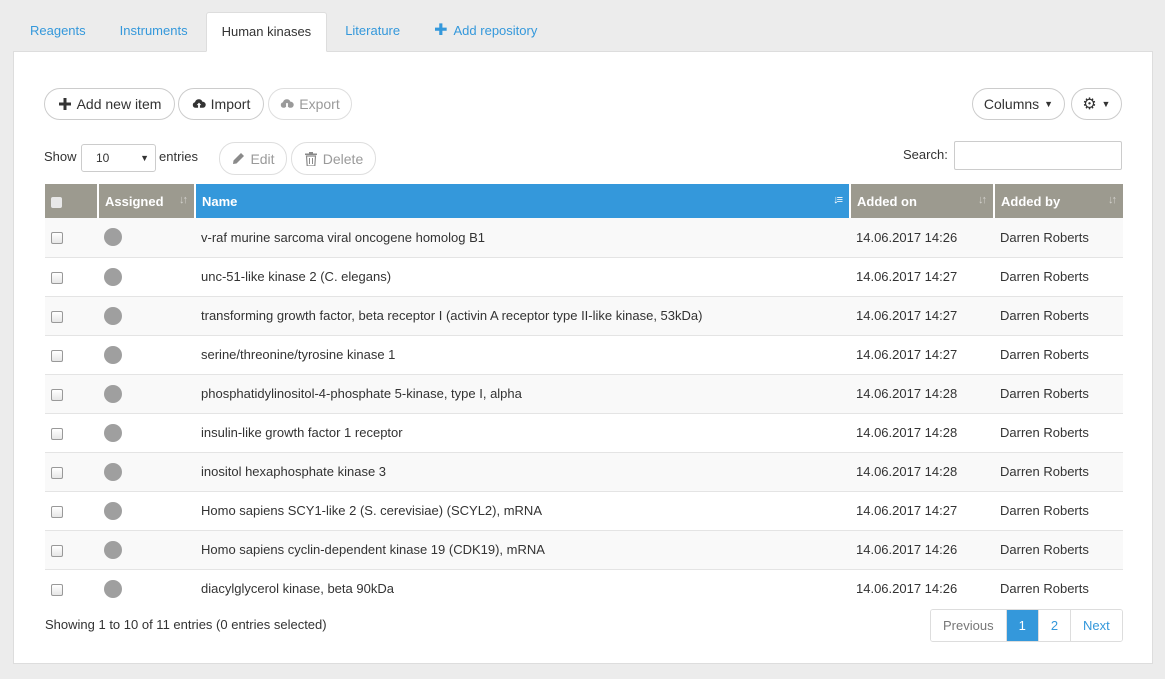  Describe the element at coordinates (1011, 104) in the screenshot. I see `columns-label: Columns` at that location.